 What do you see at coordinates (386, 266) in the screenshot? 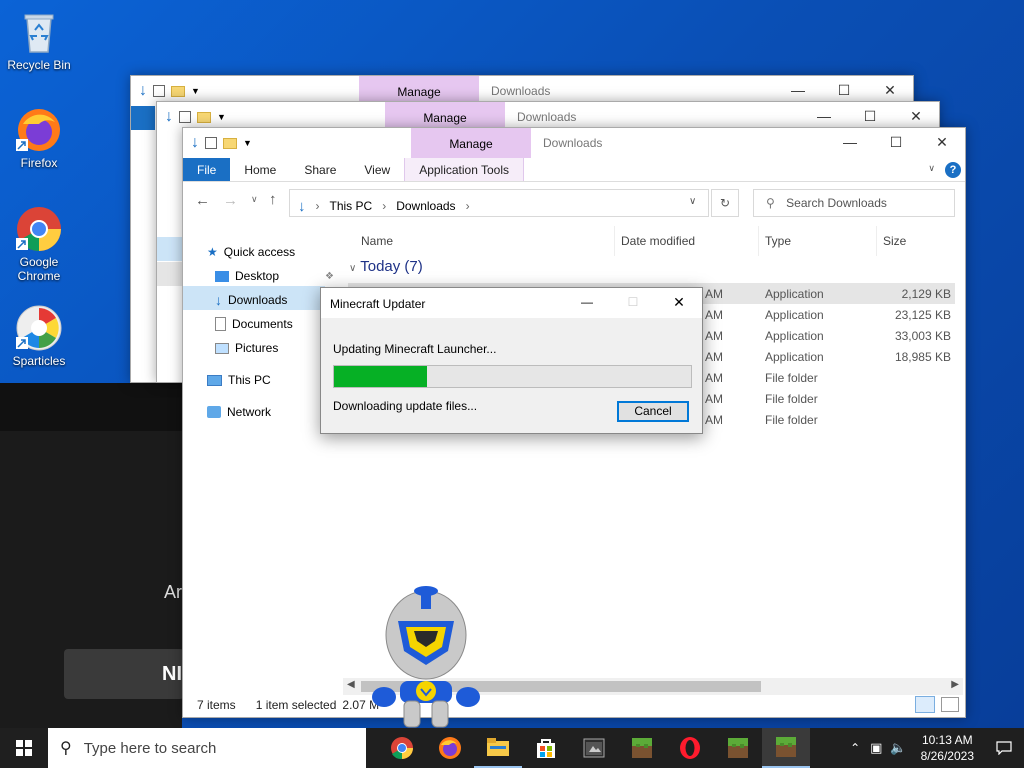
I see `group-header: ∨ Today (7)` at bounding box center [386, 266].